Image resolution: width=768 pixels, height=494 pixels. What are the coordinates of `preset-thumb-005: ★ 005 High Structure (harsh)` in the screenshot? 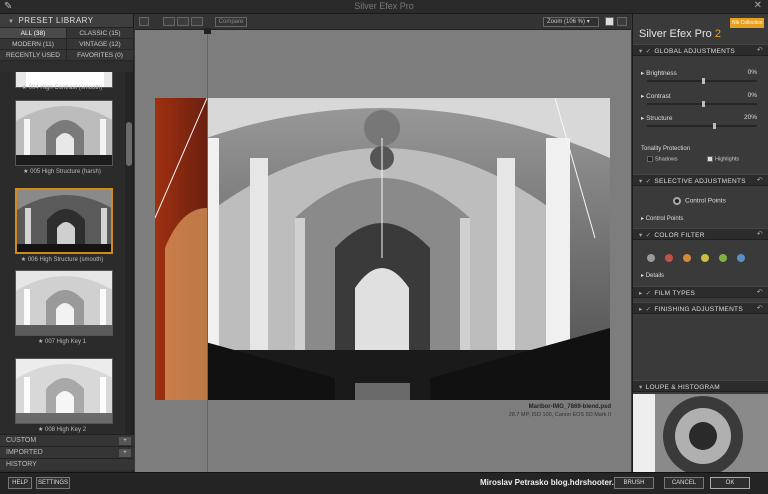 It's located at (62, 135).